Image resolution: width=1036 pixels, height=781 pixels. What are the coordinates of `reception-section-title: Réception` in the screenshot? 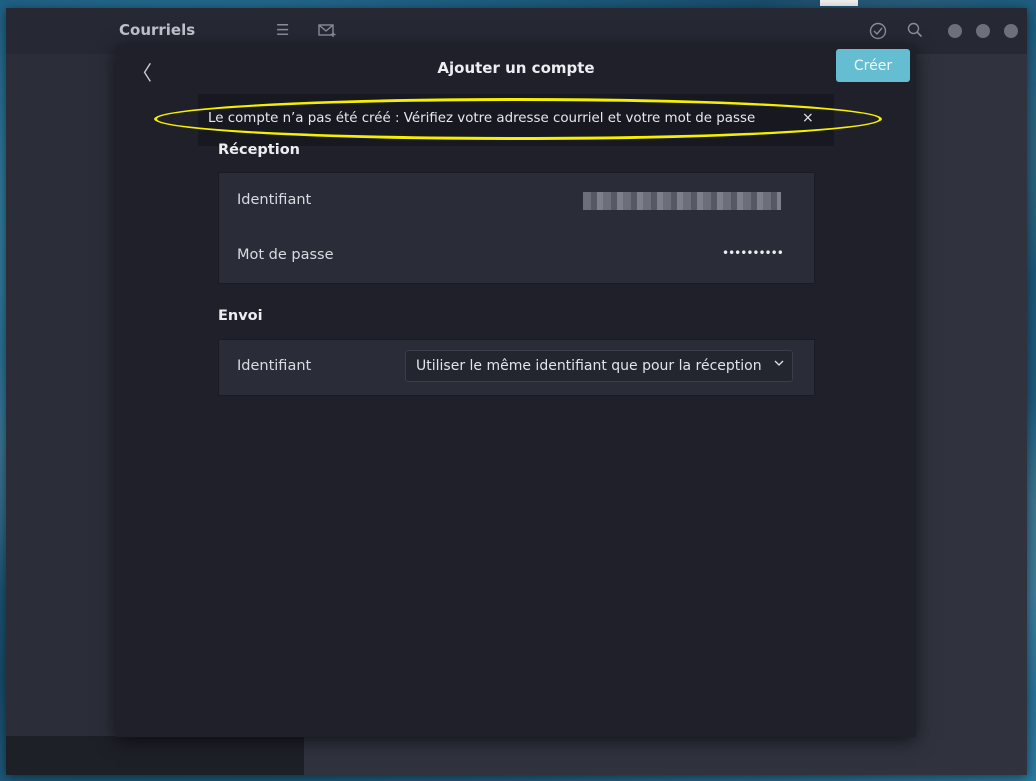 It's located at (259, 150).